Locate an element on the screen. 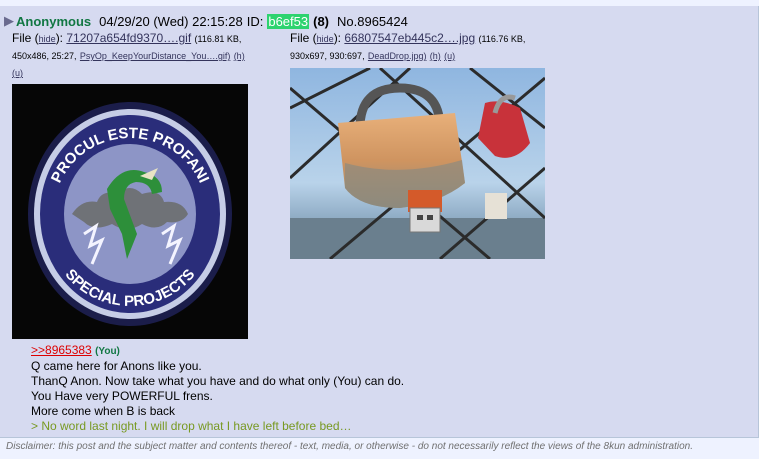  file-name-link: 71207a654fd9370….gif is located at coordinates (128, 38).